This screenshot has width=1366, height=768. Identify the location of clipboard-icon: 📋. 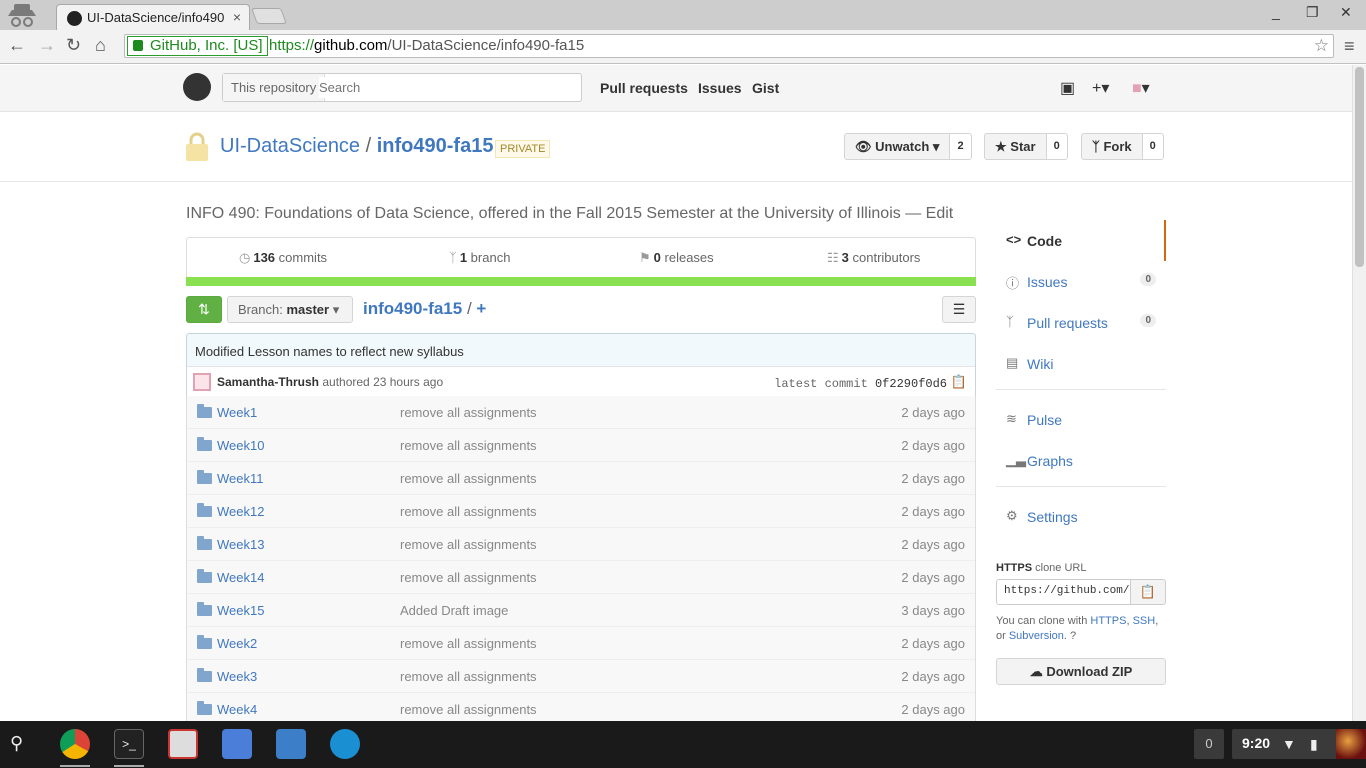
(959, 382).